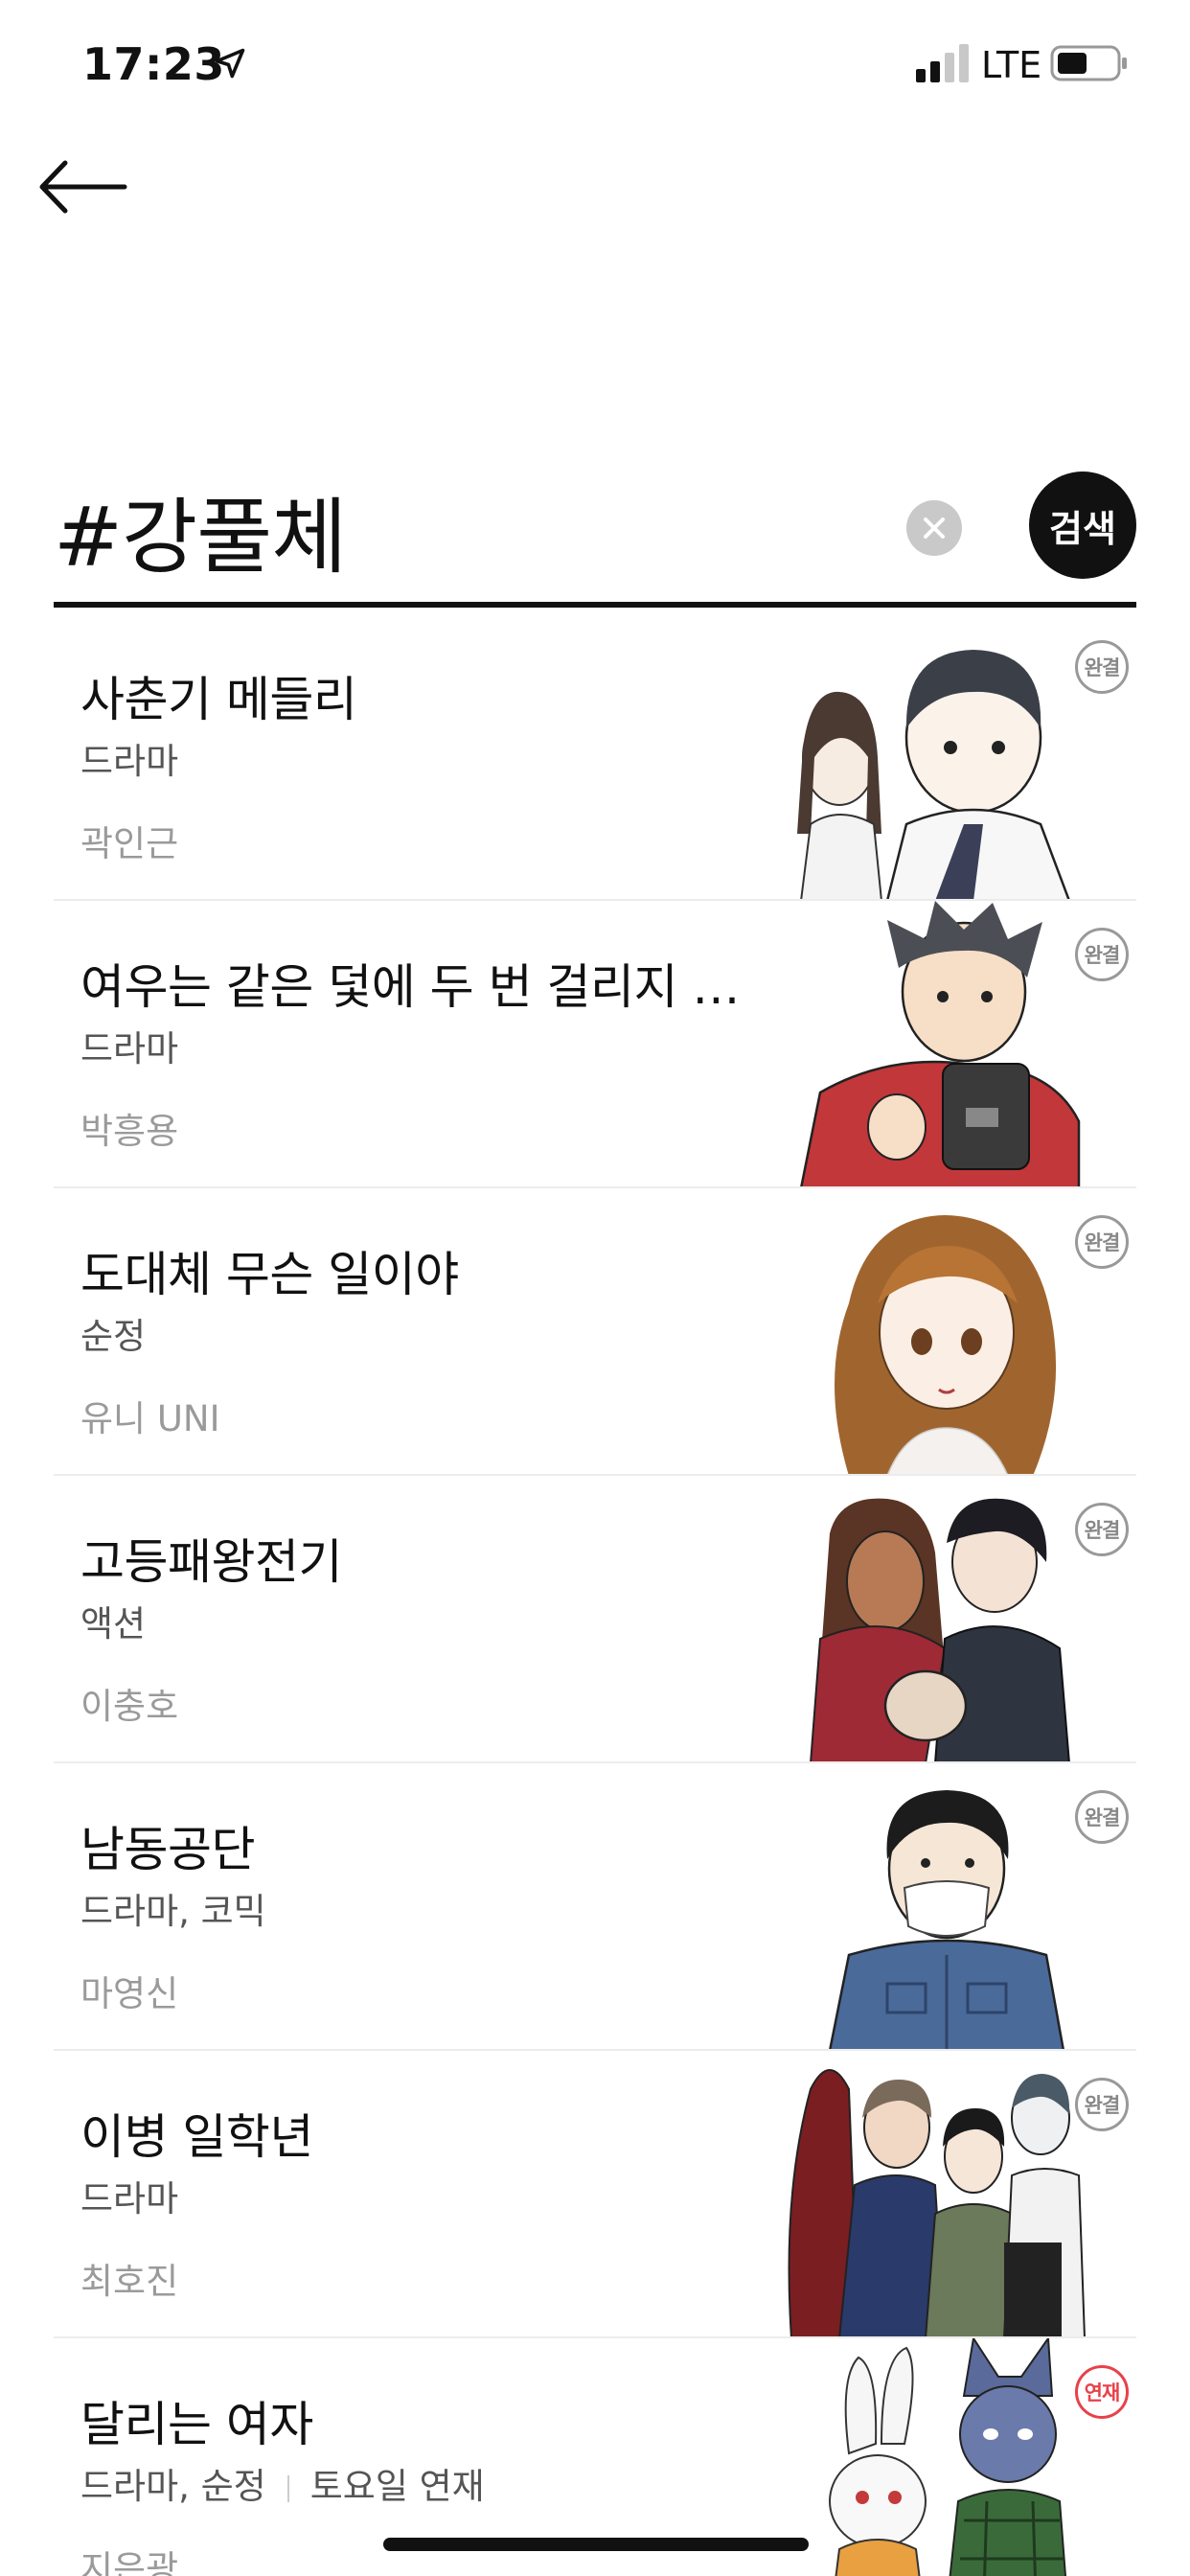  Describe the element at coordinates (197, 2137) in the screenshot. I see `result-title: 이병 일학년` at that location.